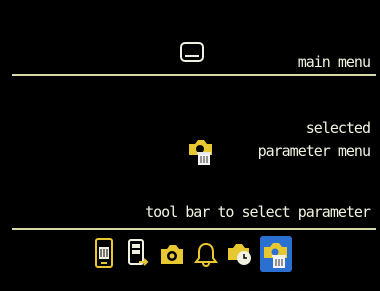 This screenshot has width=380, height=291. Describe the element at coordinates (314, 151) in the screenshot. I see `parameter-menu-label-2: parameter menu` at that location.